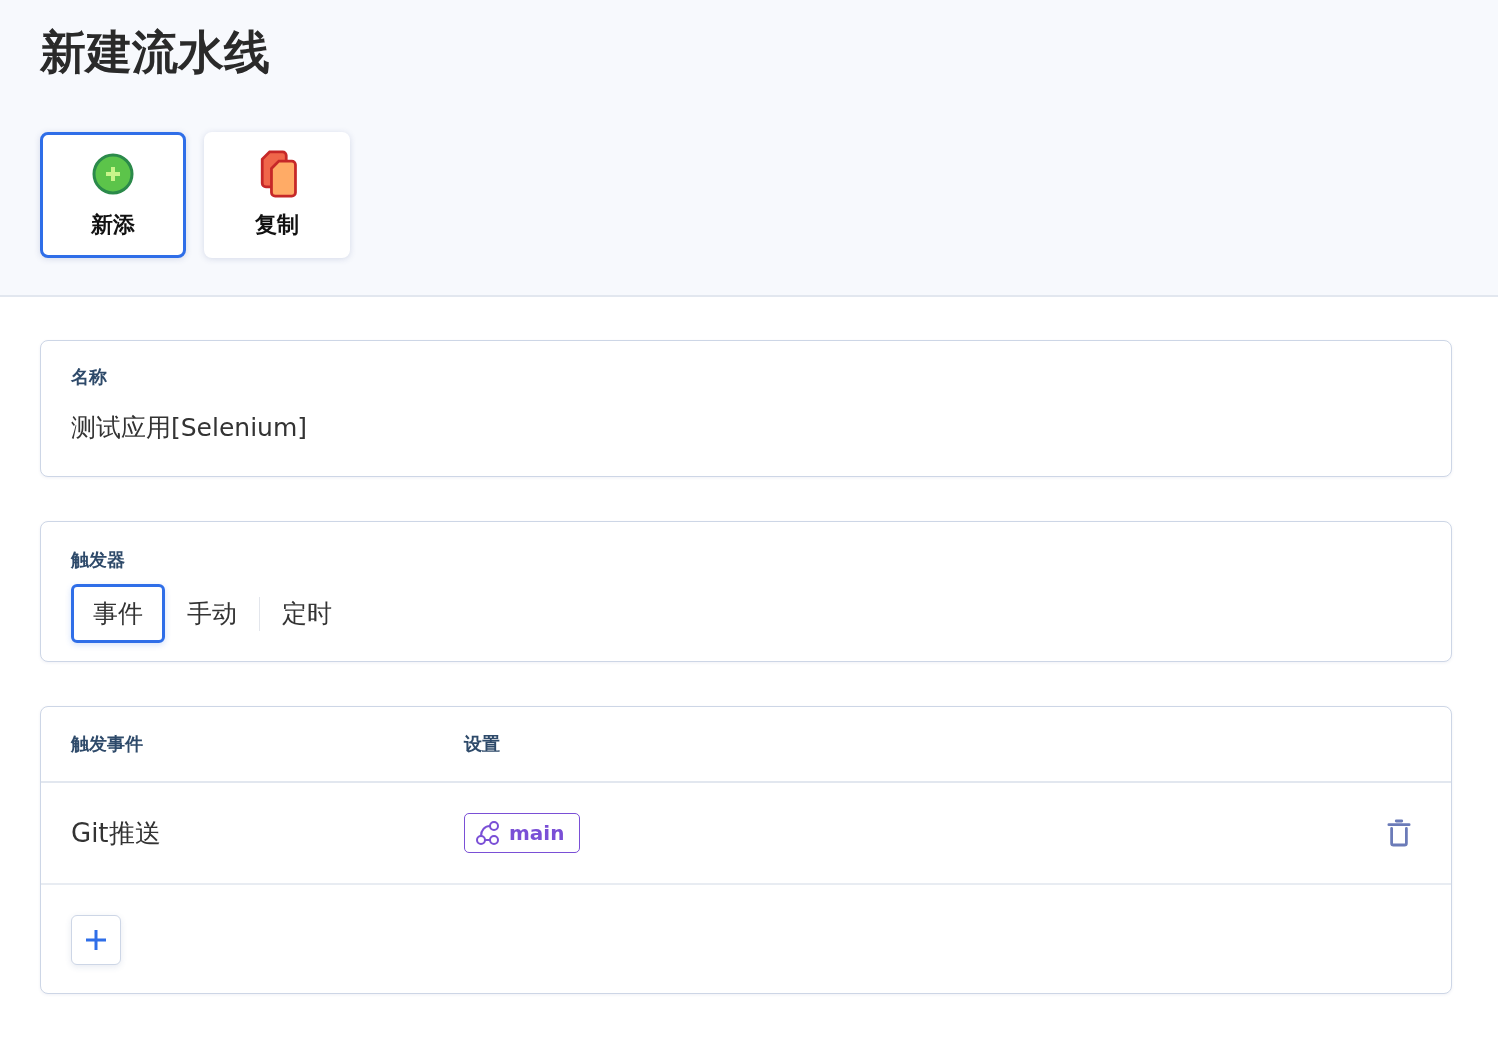  I want to click on plus-icon, so click(96, 940).